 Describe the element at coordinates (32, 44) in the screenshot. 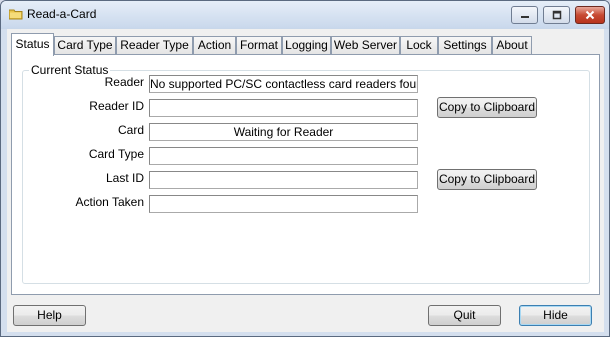

I see `tab-status: Status` at that location.